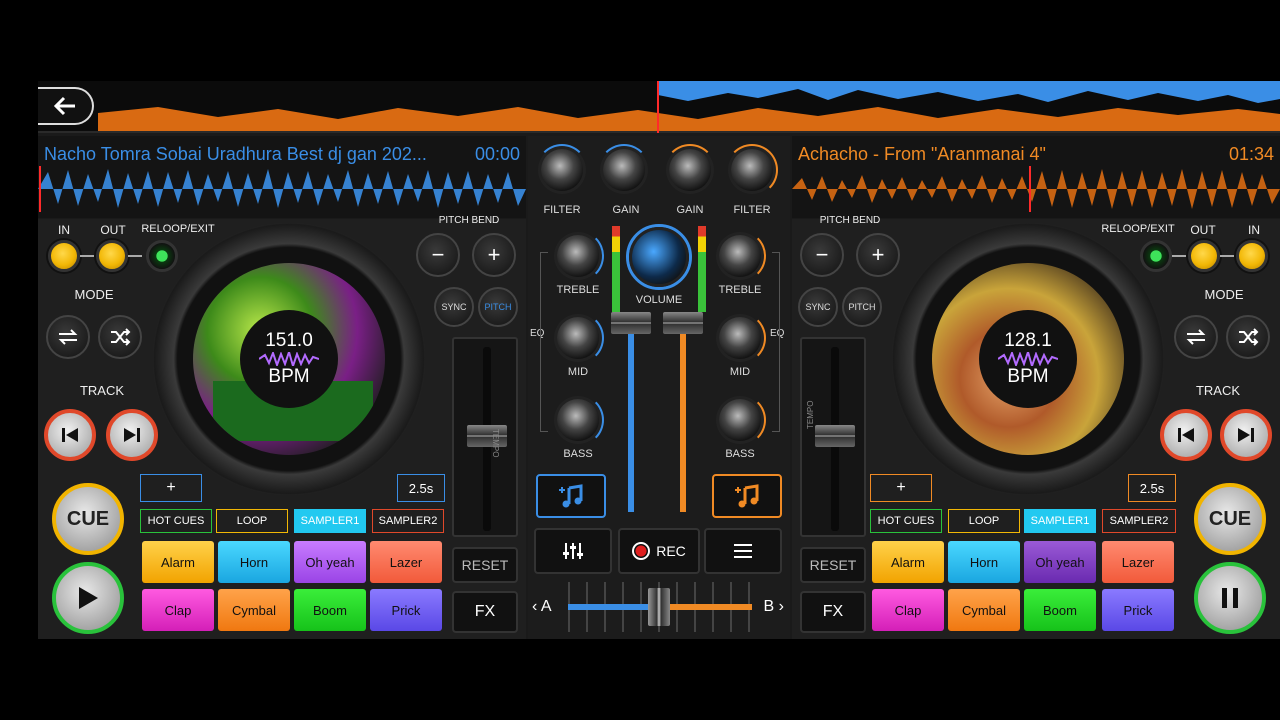  Describe the element at coordinates (87, 256) in the screenshot. I see `loop-connector` at that location.